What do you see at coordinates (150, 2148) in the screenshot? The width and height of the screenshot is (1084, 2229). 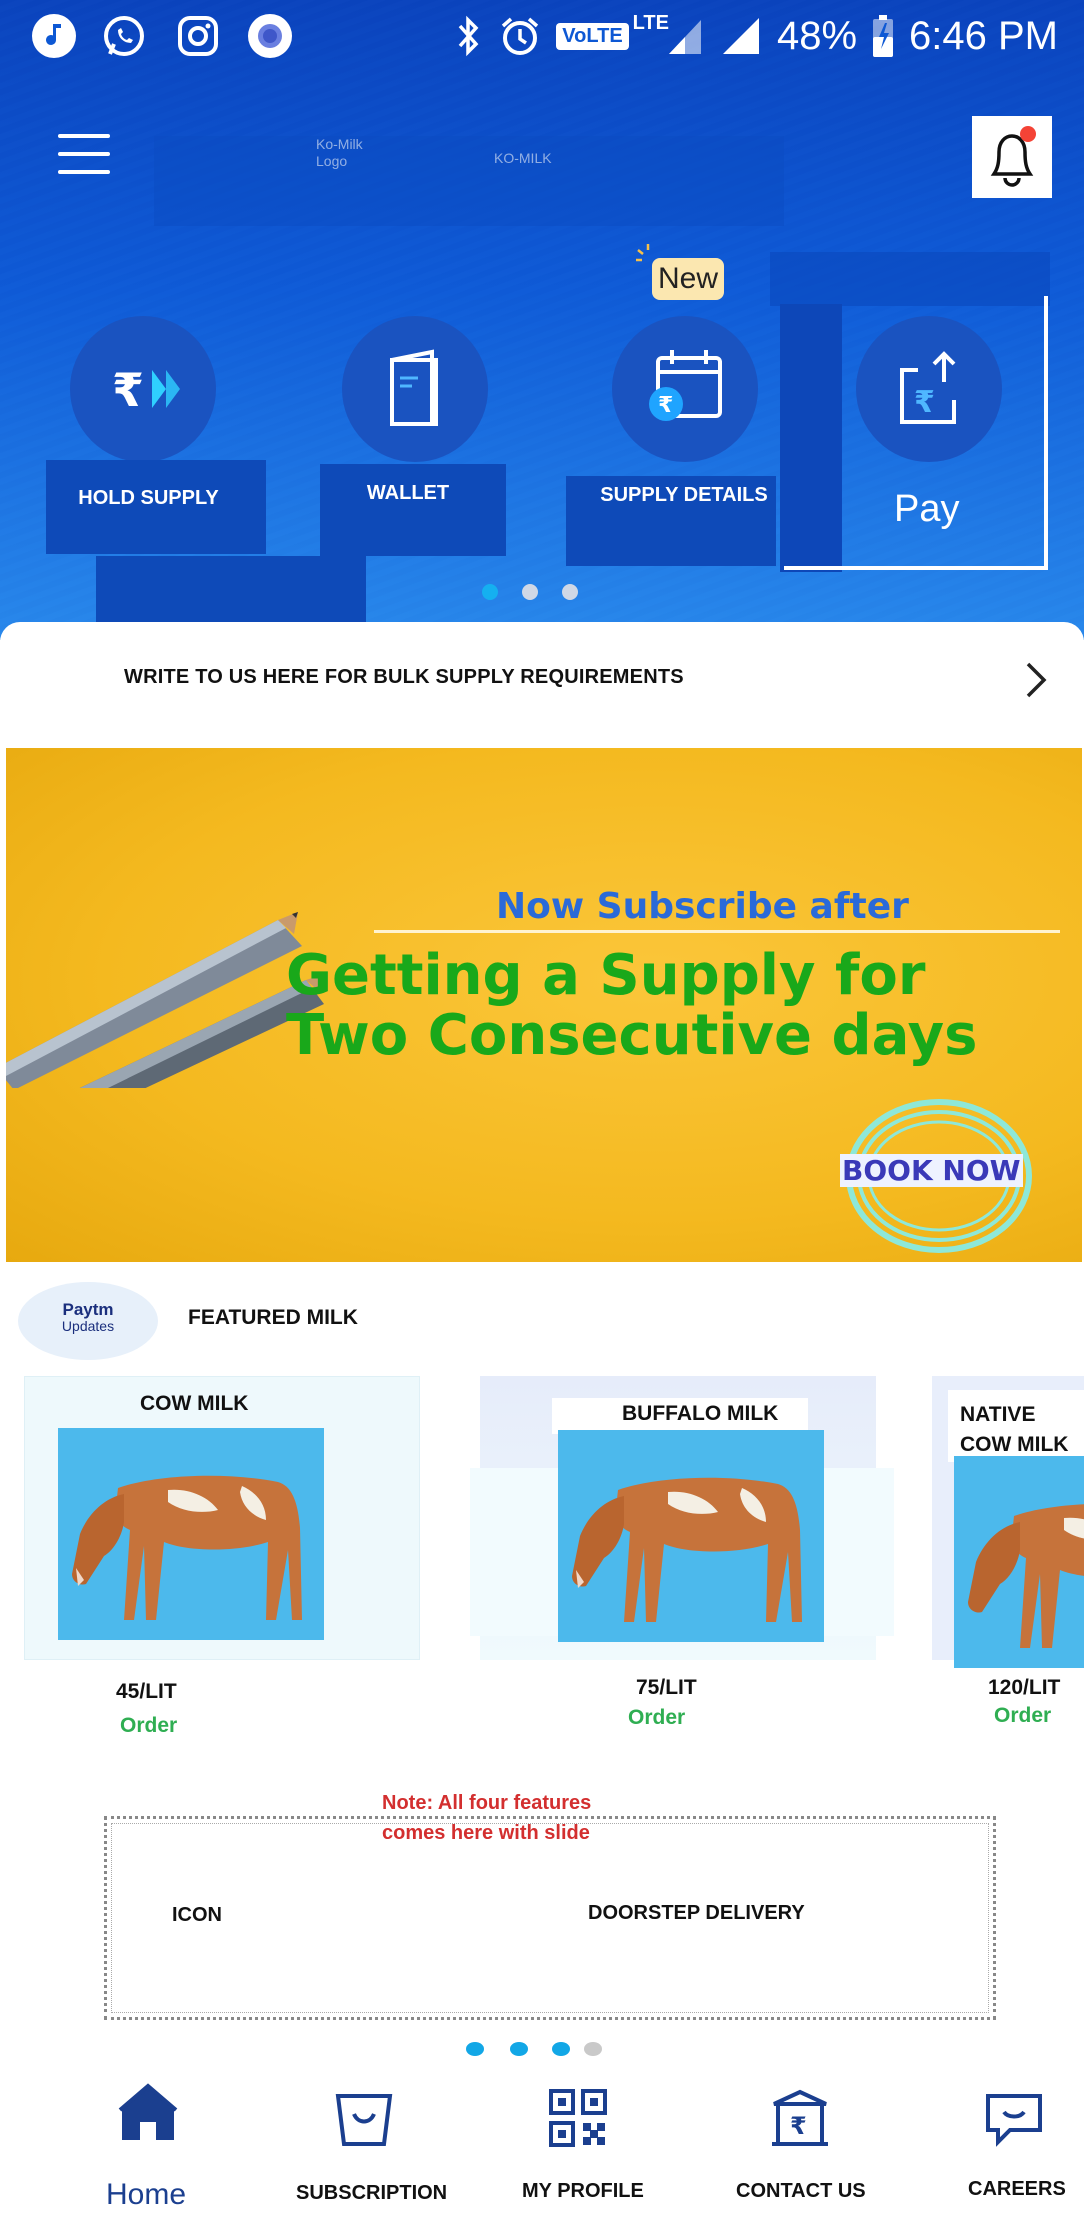 I see `nav-home: Home` at bounding box center [150, 2148].